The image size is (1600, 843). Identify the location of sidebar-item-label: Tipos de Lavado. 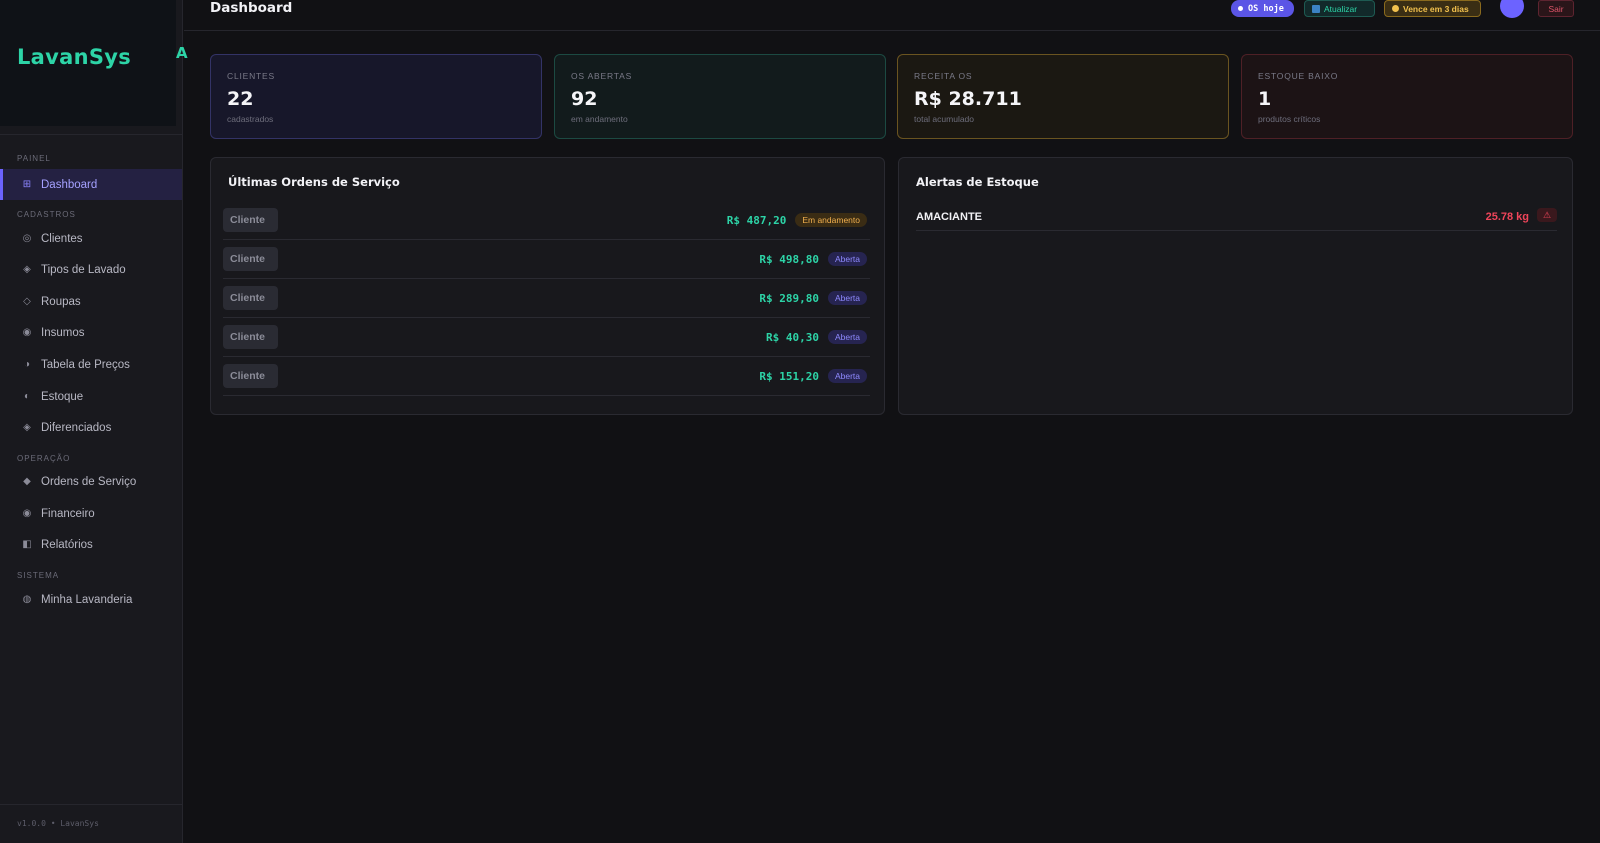
(83, 269).